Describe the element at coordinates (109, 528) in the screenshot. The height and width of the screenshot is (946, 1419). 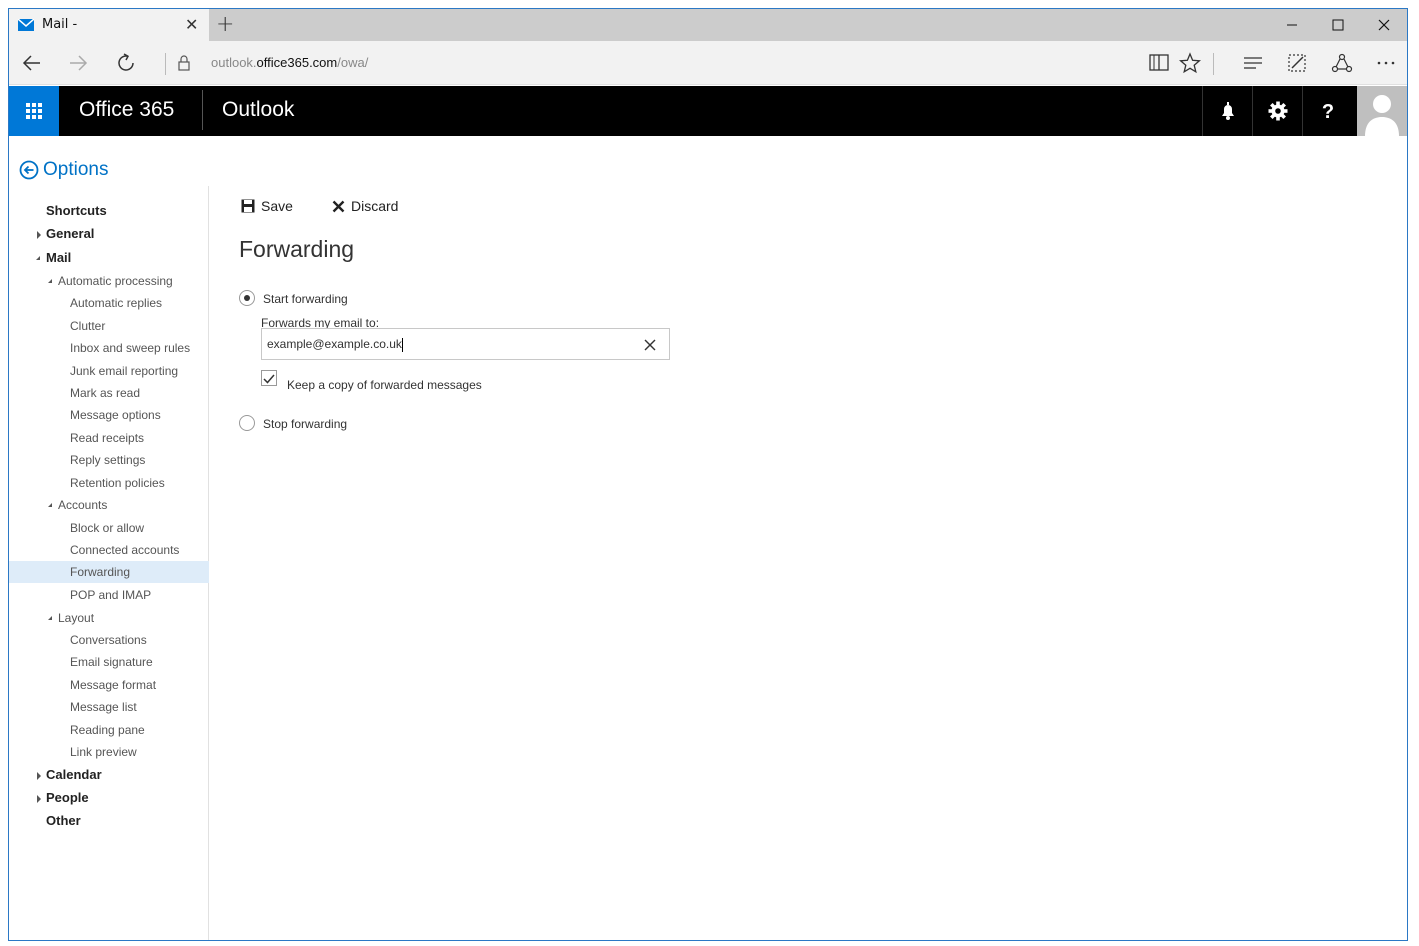
I see `nav-item-block-or-allow: Block or allow` at that location.